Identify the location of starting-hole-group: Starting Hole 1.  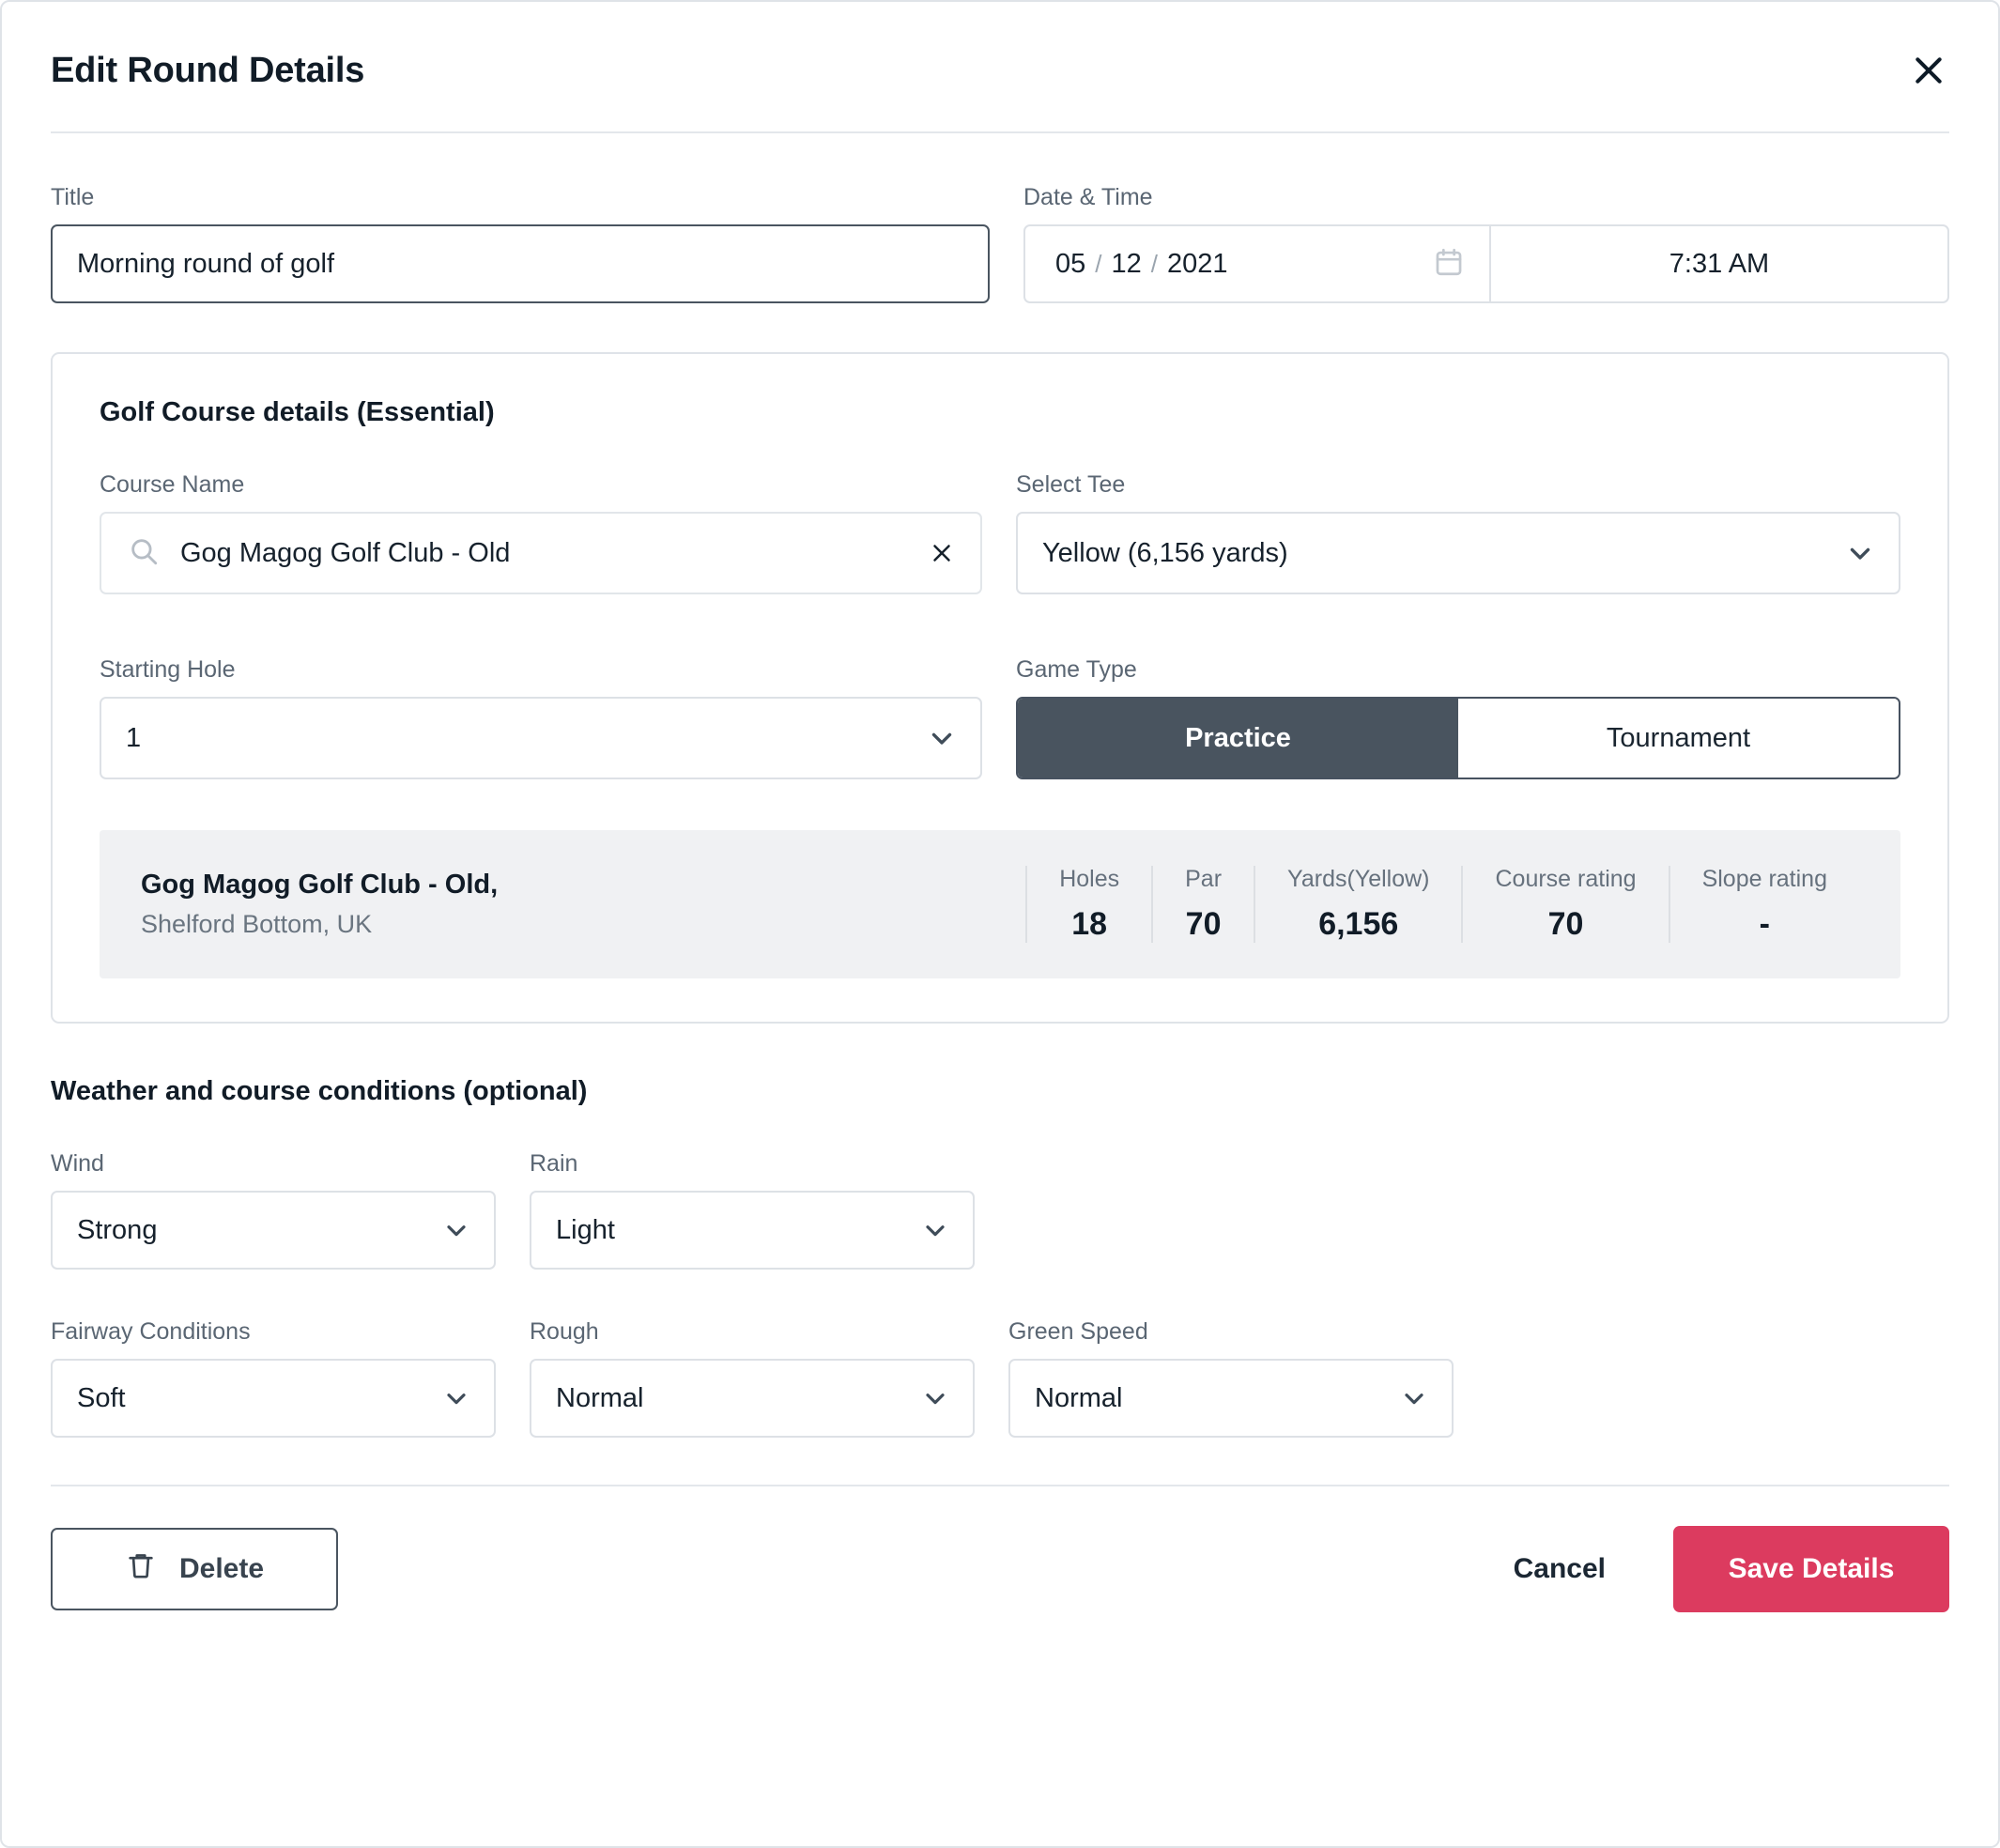
(541, 717).